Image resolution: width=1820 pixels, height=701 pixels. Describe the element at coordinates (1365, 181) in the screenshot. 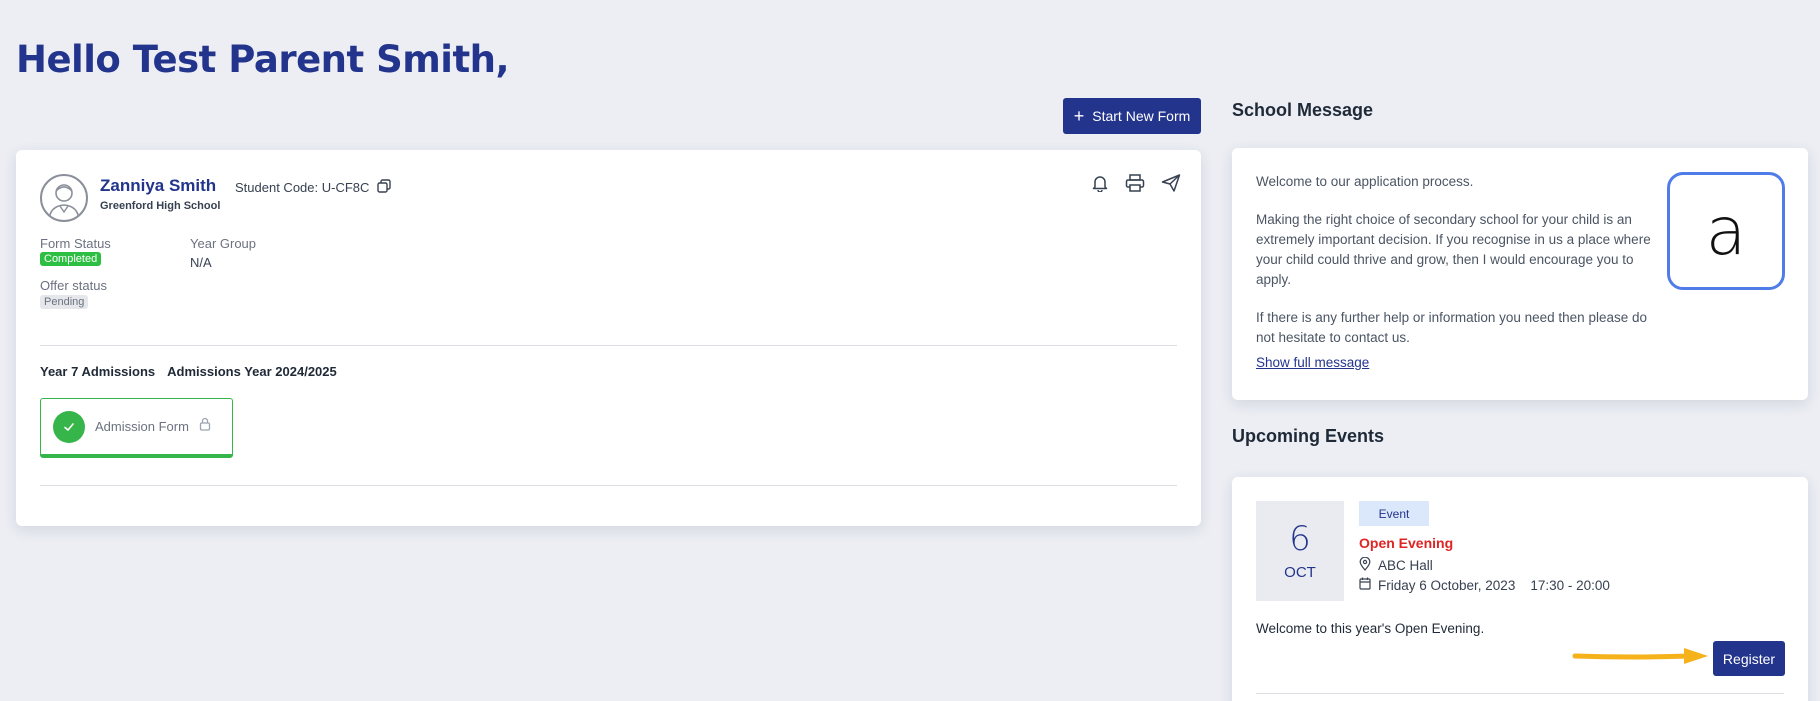

I see `message-paragraph: Welcome to our application process.` at that location.